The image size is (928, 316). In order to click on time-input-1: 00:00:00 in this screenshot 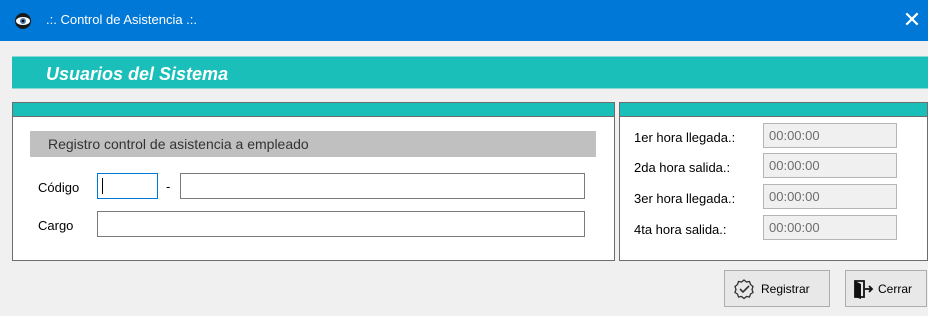, I will do `click(830, 135)`.